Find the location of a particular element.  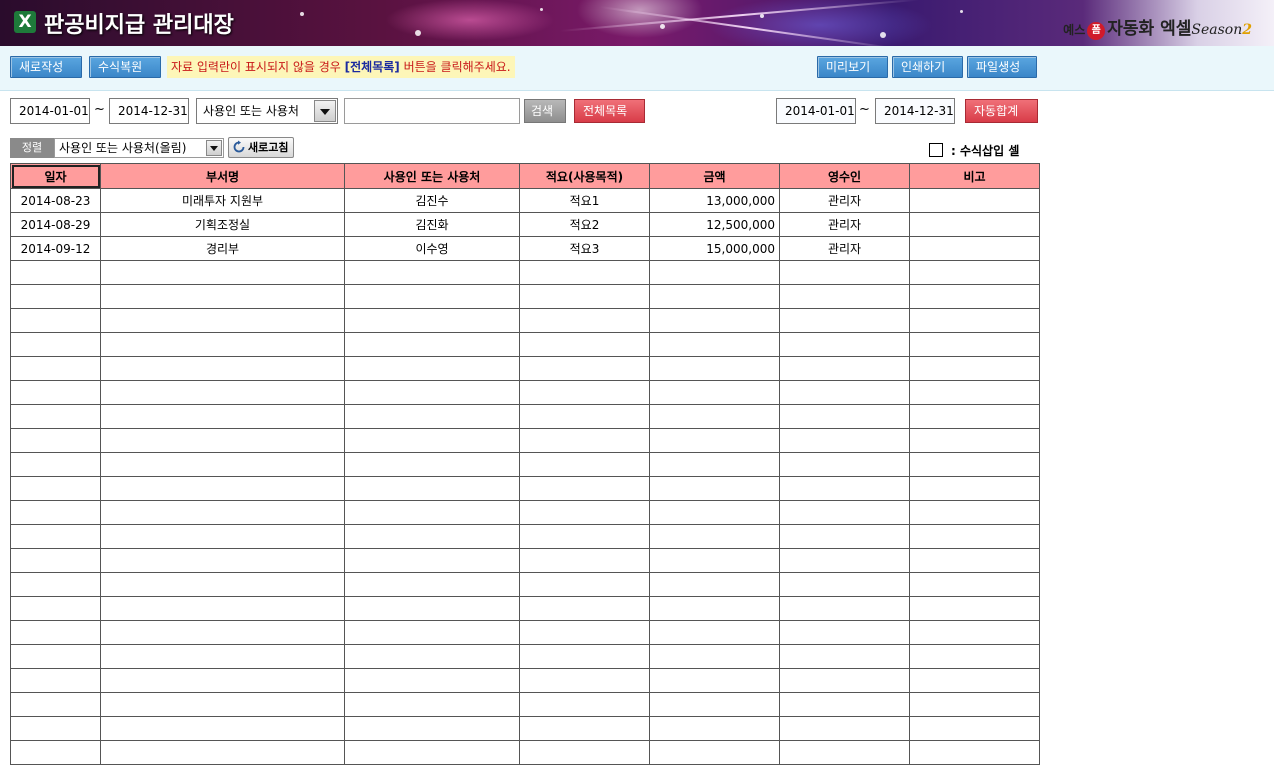

cell-date: 2014-08-23 is located at coordinates (55, 200).